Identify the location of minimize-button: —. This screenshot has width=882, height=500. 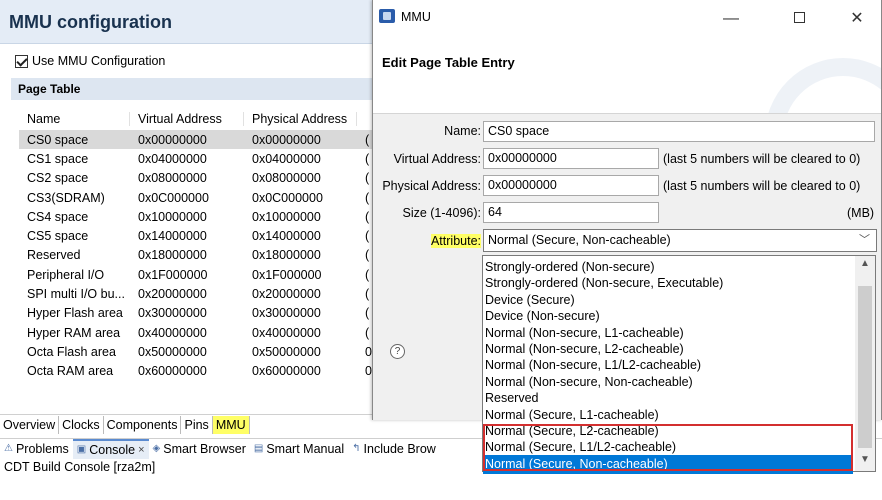
(731, 19).